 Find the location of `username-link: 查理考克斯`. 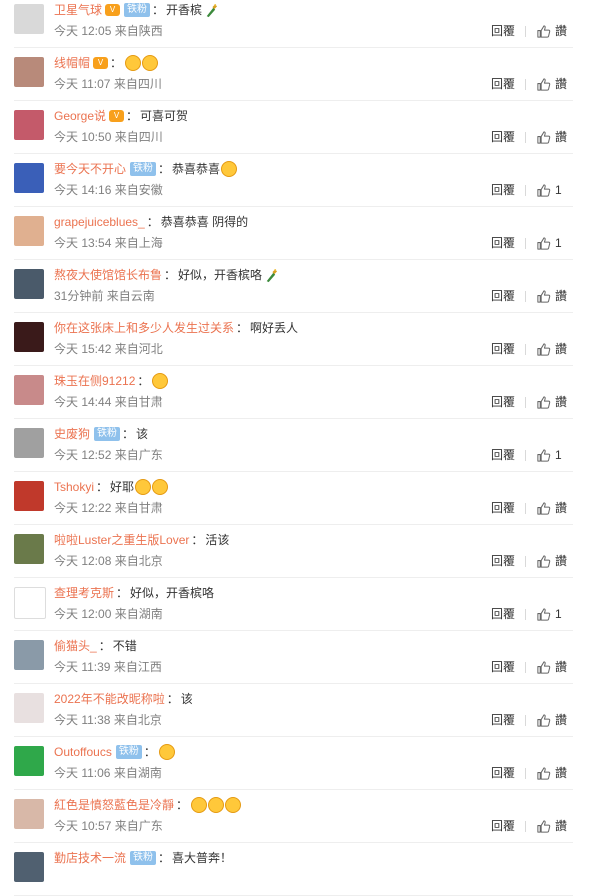

username-link: 查理考克斯 is located at coordinates (84, 593).